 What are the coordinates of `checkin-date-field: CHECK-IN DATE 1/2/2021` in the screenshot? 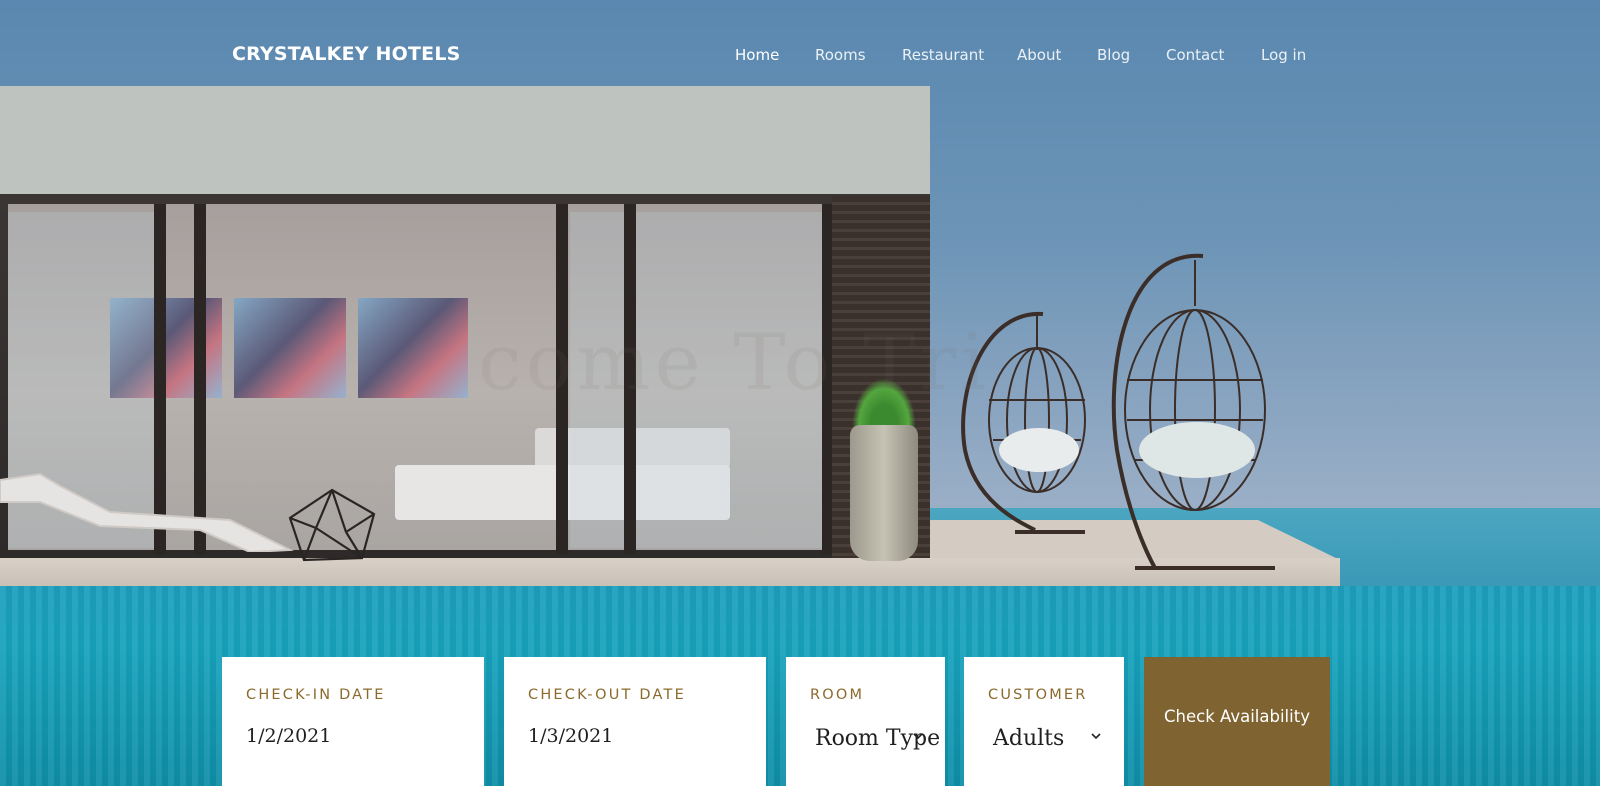 It's located at (353, 721).